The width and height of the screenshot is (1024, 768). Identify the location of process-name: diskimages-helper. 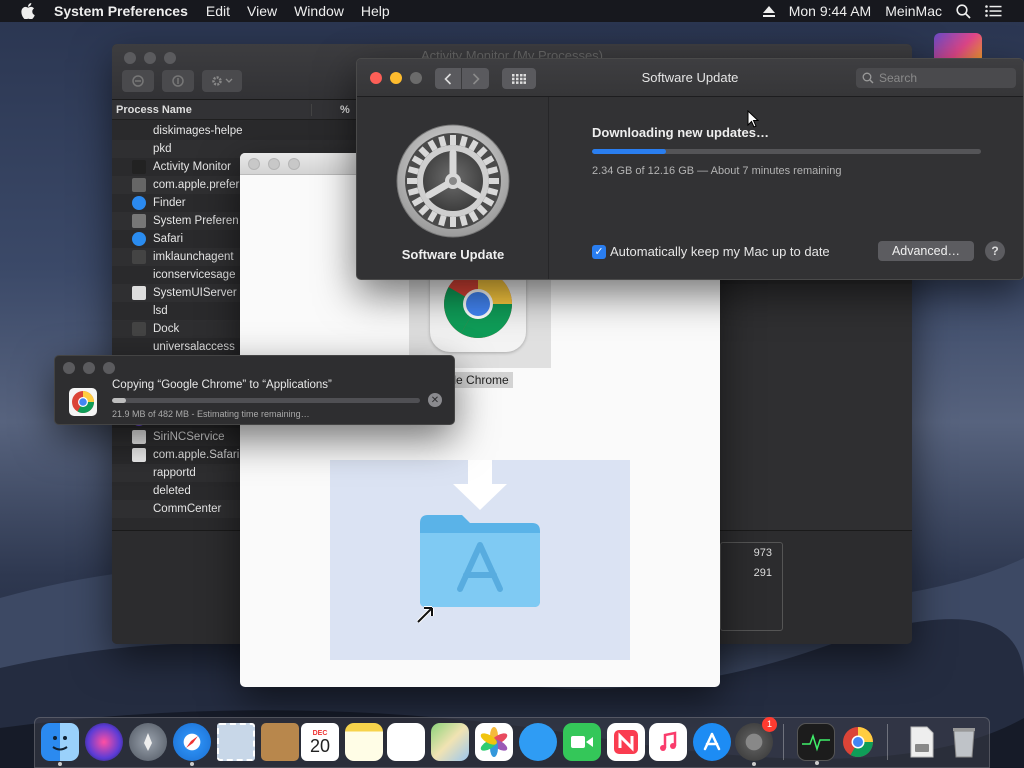
(198, 131).